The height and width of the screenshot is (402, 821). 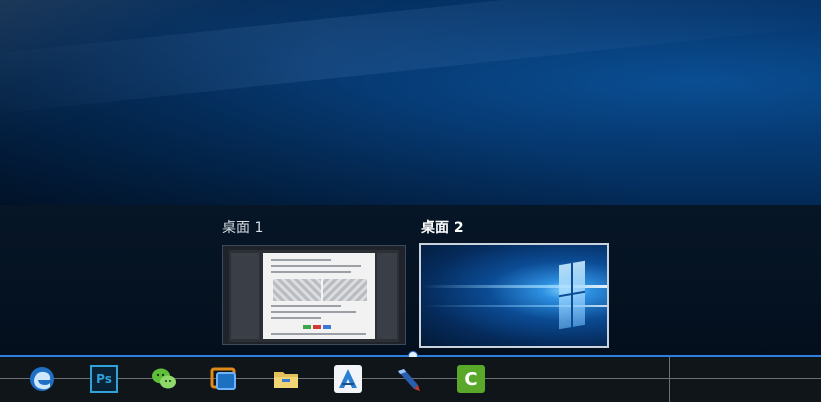 What do you see at coordinates (514, 295) in the screenshot?
I see `desktop-2-thumbnail` at bounding box center [514, 295].